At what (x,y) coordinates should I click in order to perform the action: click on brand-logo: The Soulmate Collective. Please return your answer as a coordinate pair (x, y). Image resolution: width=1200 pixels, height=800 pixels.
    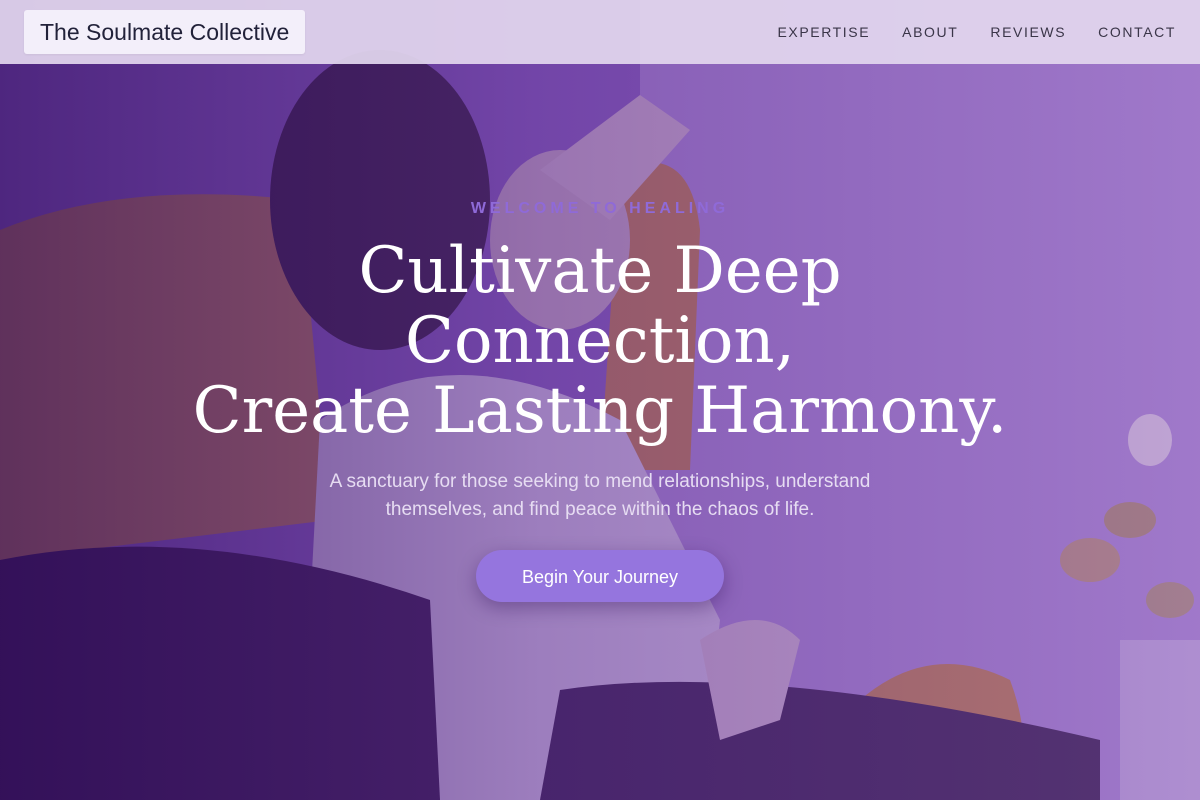
    Looking at the image, I should click on (165, 32).